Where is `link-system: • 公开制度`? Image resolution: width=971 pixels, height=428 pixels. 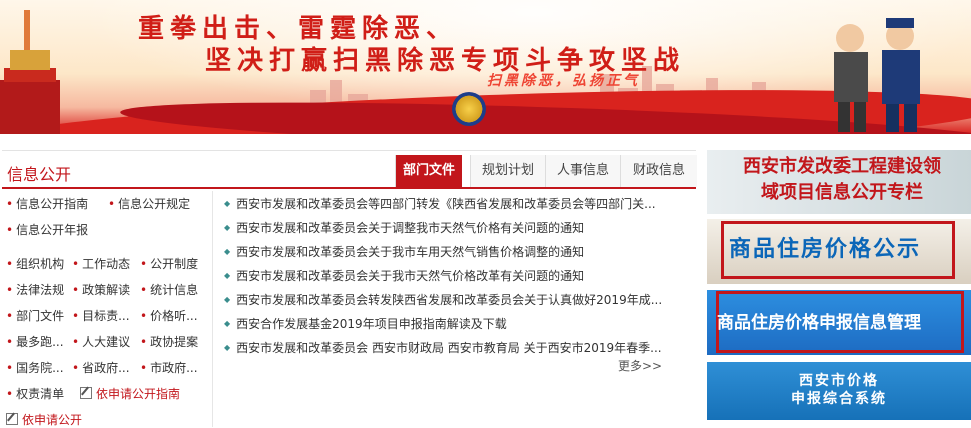 link-system: • 公开制度 is located at coordinates (169, 263).